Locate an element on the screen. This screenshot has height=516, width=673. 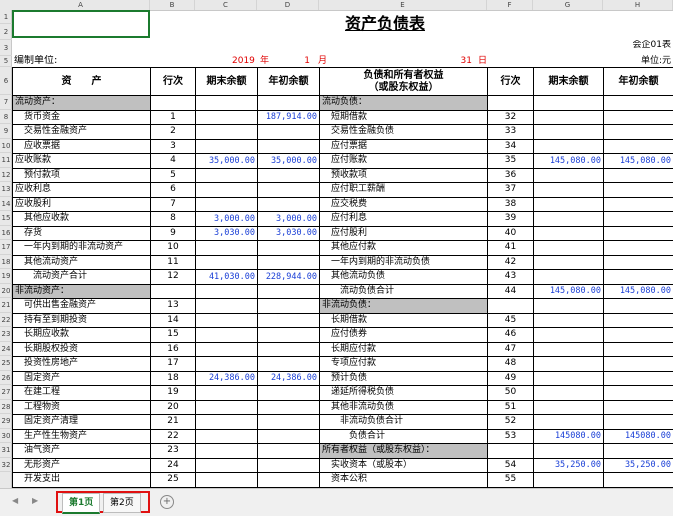
cell-a-row-22: 工程物资 is located at coordinates (82, 407).